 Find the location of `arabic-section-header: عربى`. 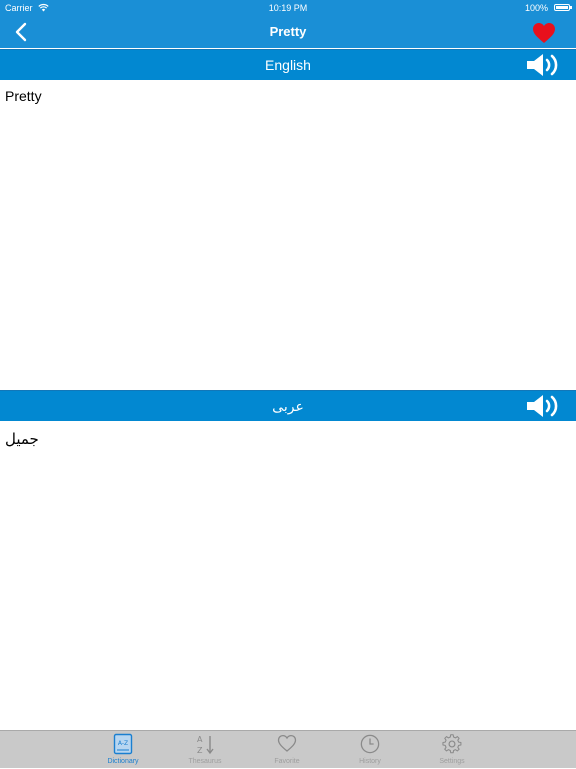

arabic-section-header: عربى is located at coordinates (288, 405).